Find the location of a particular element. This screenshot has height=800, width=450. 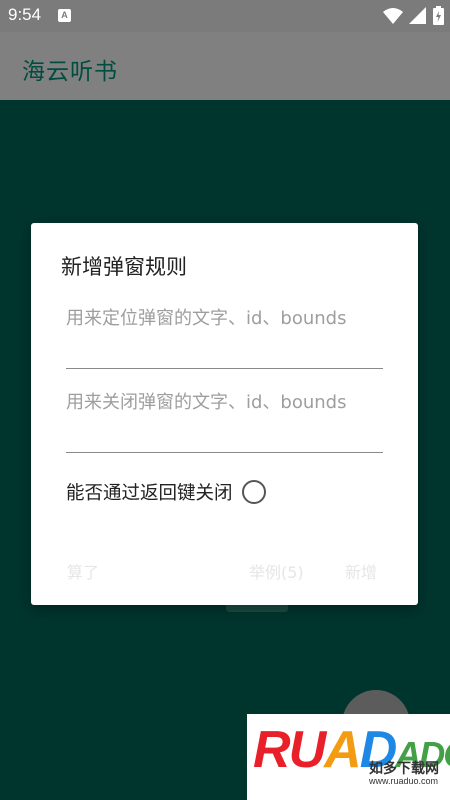

watermark-url: www.ruaduo.com is located at coordinates (404, 781).